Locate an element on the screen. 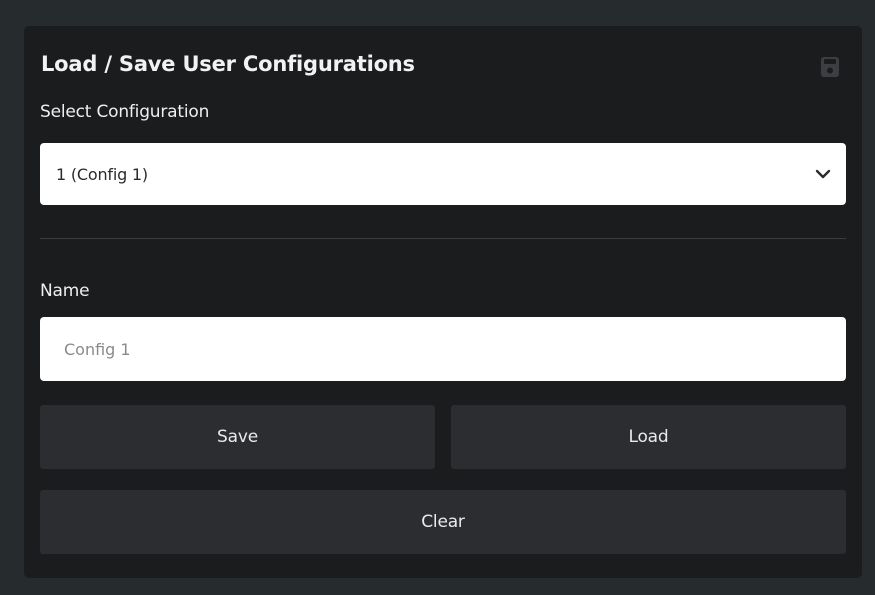  panel-header: Load / Save User Configurations is located at coordinates (443, 58).